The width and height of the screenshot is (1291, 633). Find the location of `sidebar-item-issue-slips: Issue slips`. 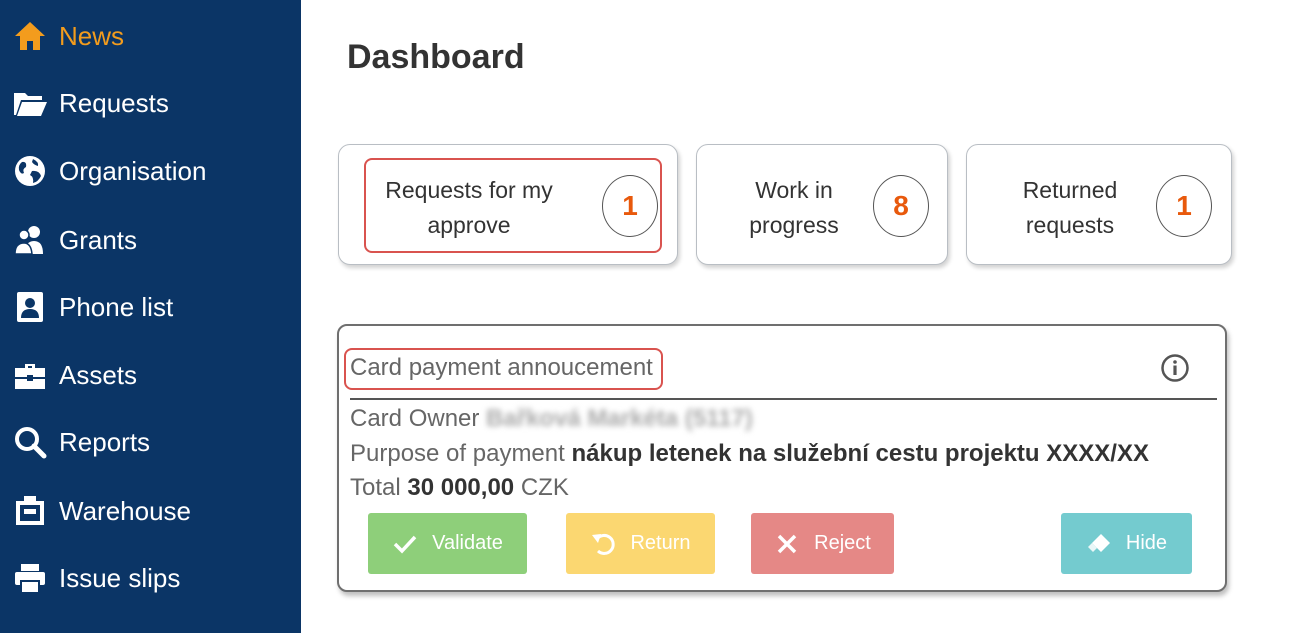

sidebar-item-issue-slips: Issue slips is located at coordinates (150, 578).